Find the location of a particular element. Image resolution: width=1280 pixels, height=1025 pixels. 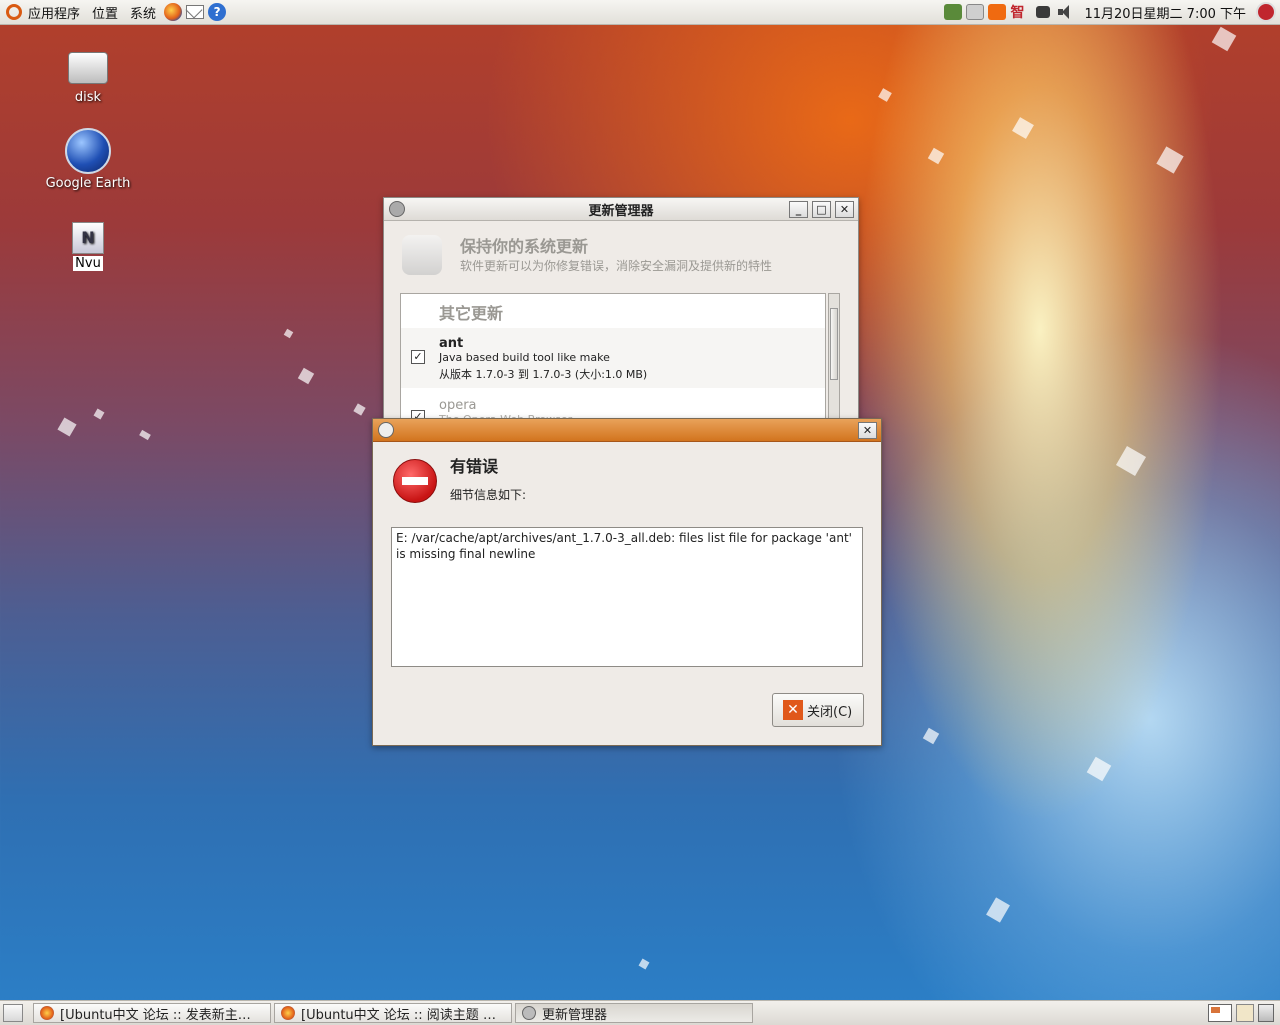

package-name: opera is located at coordinates (458, 405).